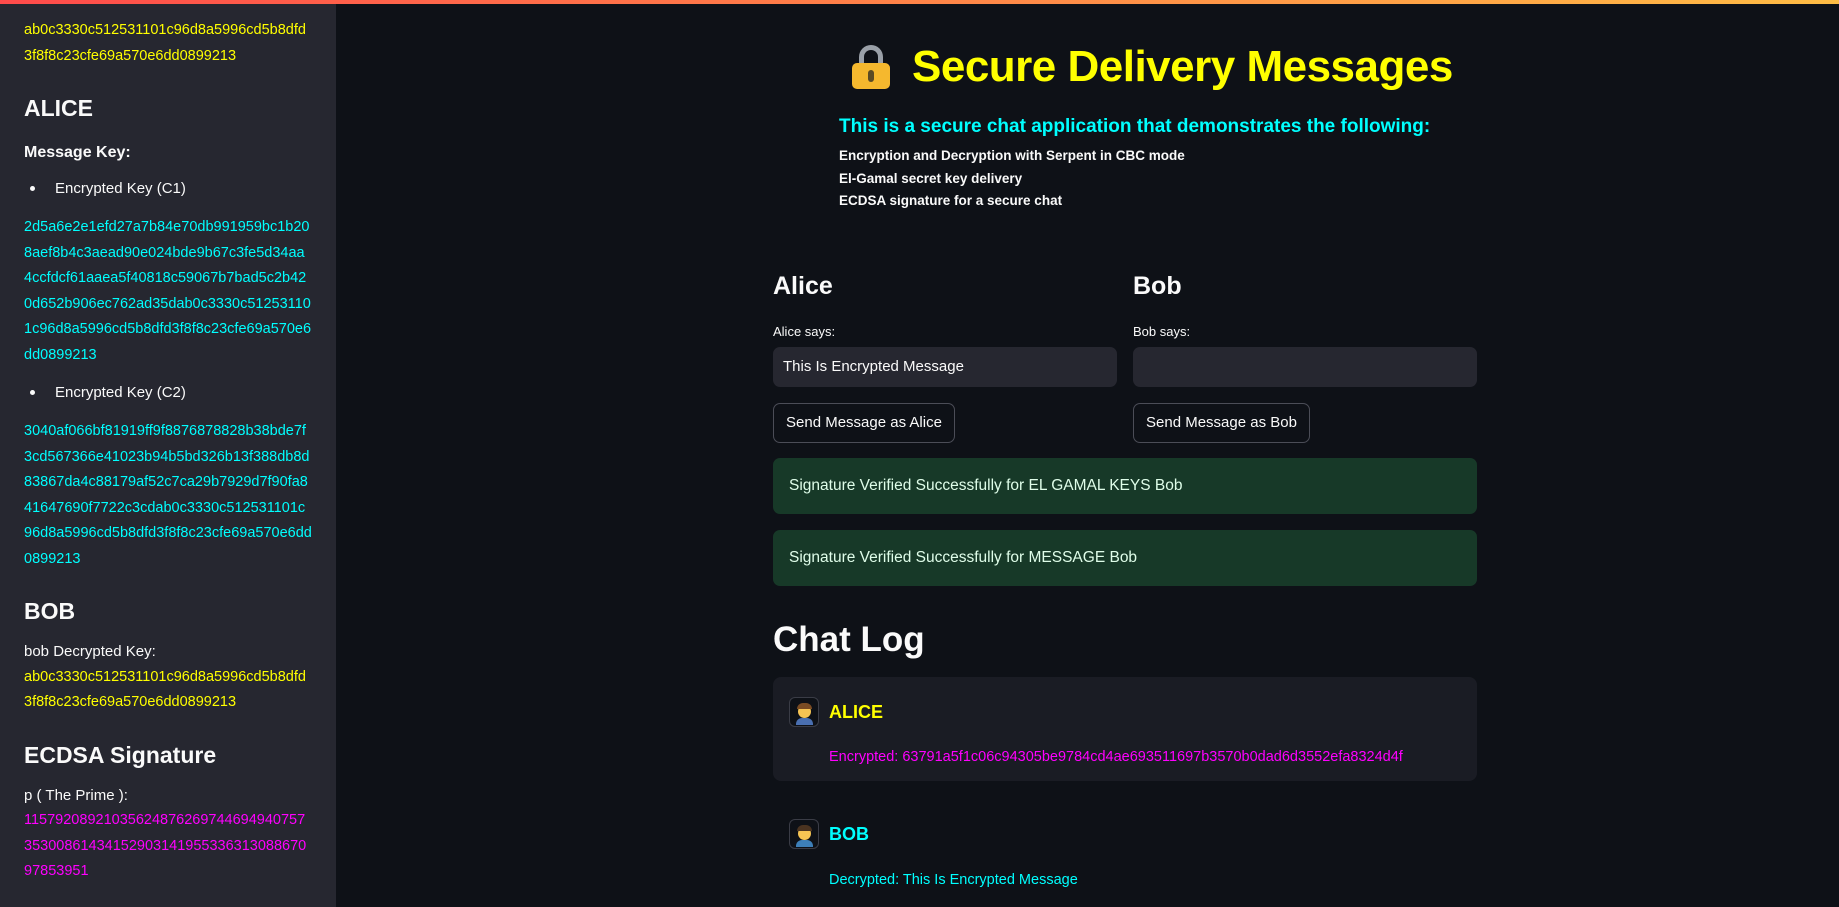 This screenshot has height=907, width=1839. Describe the element at coordinates (120, 188) in the screenshot. I see `c1-label: Encrypted Key (C1)` at that location.